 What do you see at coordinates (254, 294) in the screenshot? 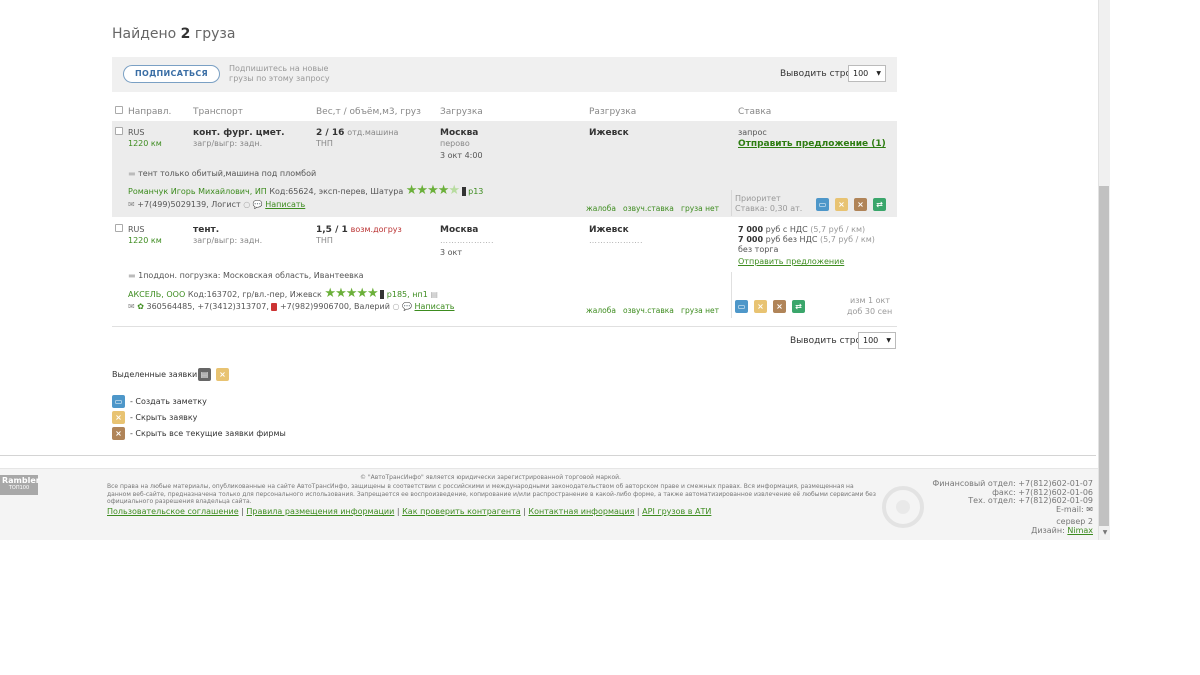
I see `company-info: Код:163702, гр/вл.-пер, Ижевск` at bounding box center [254, 294].